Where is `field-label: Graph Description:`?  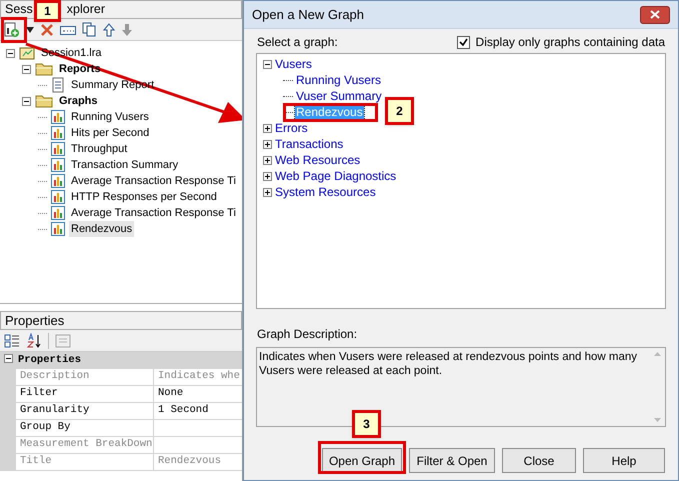
field-label: Graph Description: is located at coordinates (307, 334).